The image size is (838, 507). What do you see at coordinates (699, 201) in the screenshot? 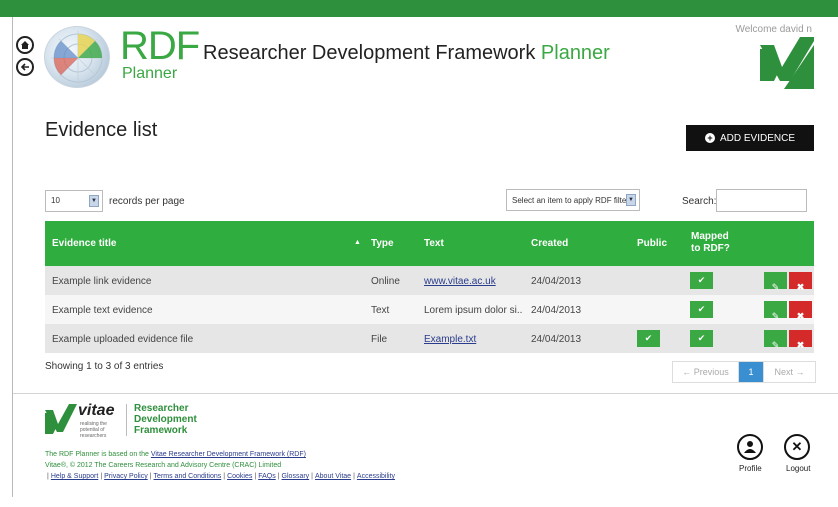
I see `search-label: Search:` at bounding box center [699, 201].